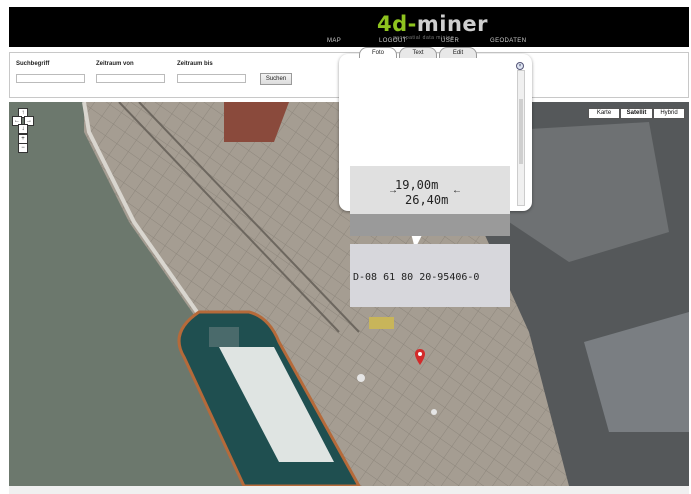 The width and height of the screenshot is (691, 494). Describe the element at coordinates (276, 79) in the screenshot. I see `search-button: Suchen` at that location.